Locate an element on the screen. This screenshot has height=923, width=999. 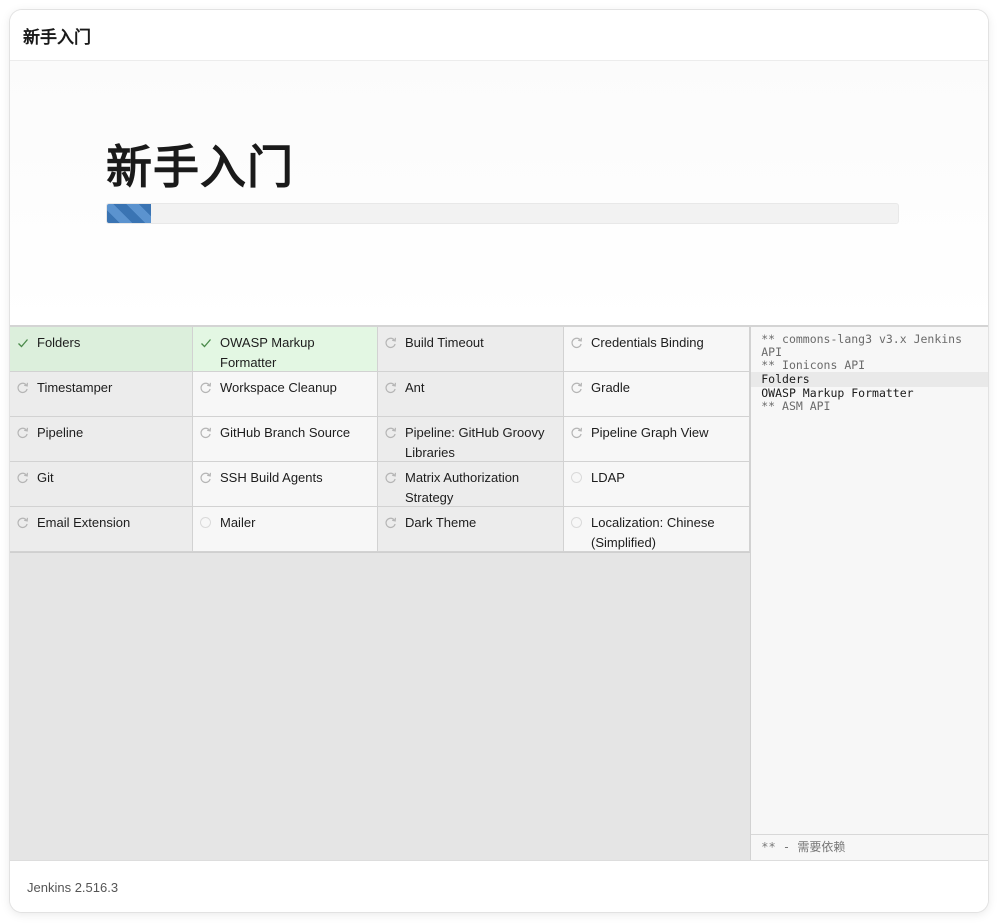
plugin-item: Credentials Binding is located at coordinates (657, 349).